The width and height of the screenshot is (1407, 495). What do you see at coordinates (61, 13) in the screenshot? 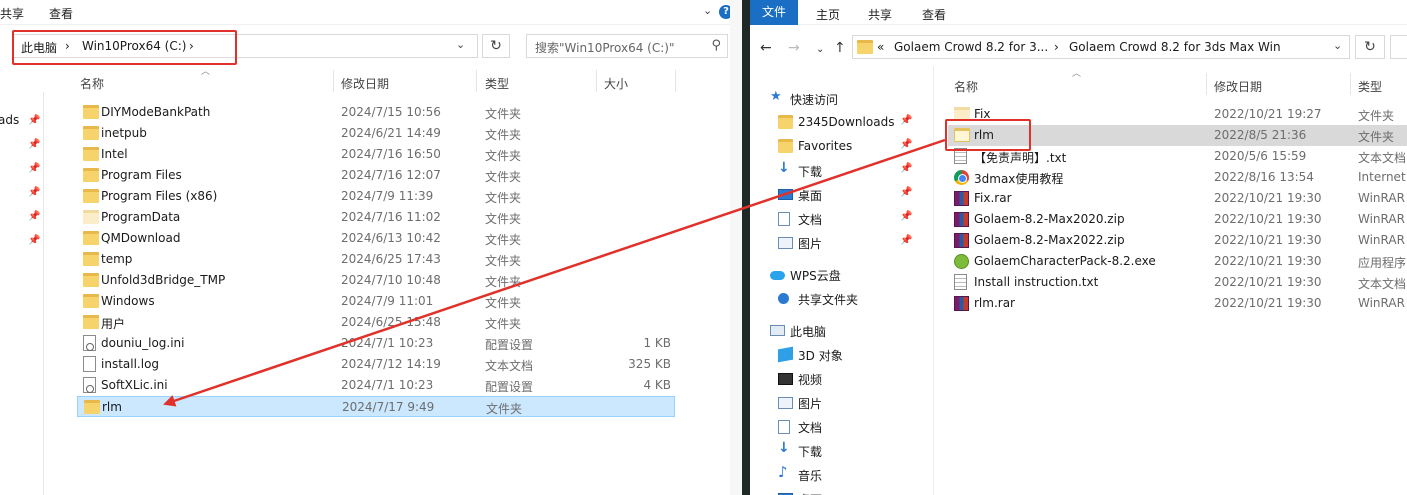
I see `left-ribbon-view-tab: 查看` at bounding box center [61, 13].